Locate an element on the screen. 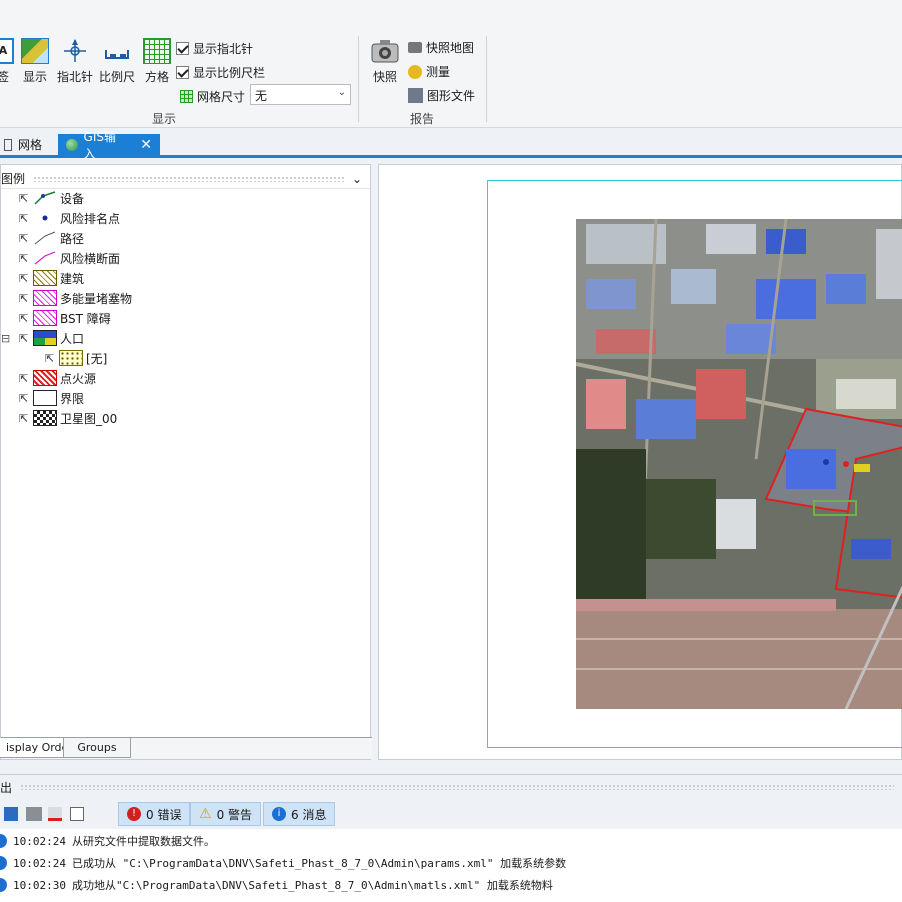 The height and width of the screenshot is (902, 902). group-label-display: 显示 is located at coordinates (164, 119).